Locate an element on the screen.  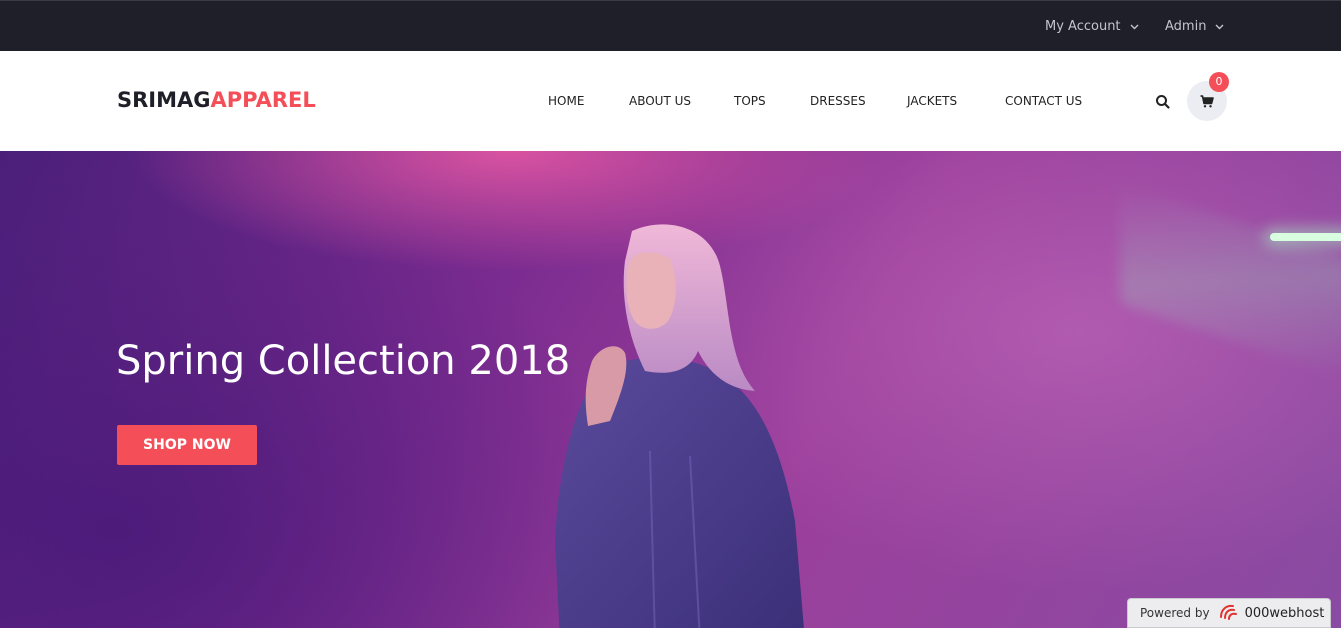
cart-count-badge: 0 is located at coordinates (1219, 82).